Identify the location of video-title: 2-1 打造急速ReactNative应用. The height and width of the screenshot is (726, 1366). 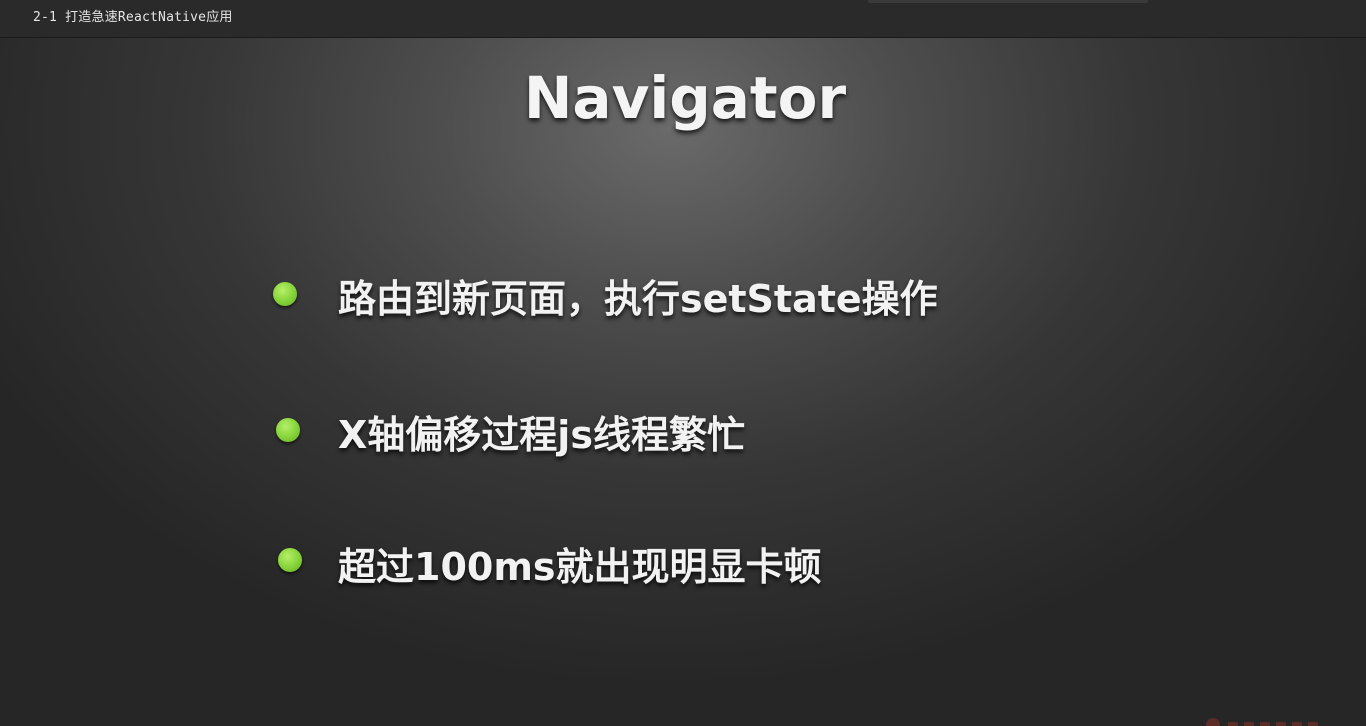
(133, 17).